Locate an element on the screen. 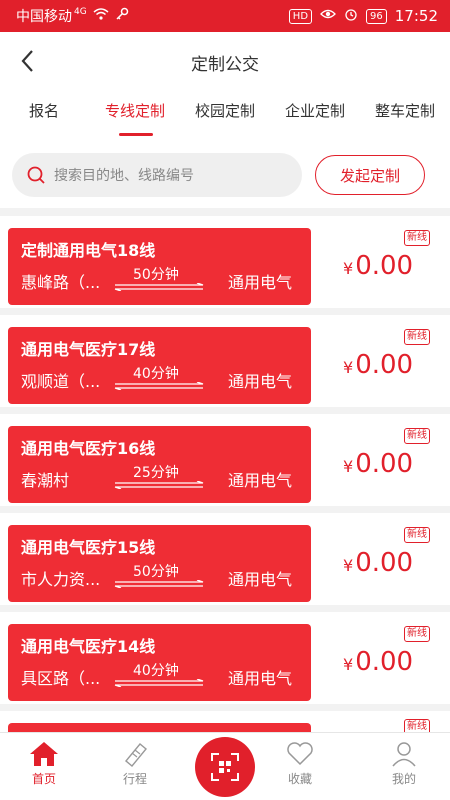 This screenshot has height=800, width=450. search-input: 搜索目的地、线路编号 is located at coordinates (157, 175).